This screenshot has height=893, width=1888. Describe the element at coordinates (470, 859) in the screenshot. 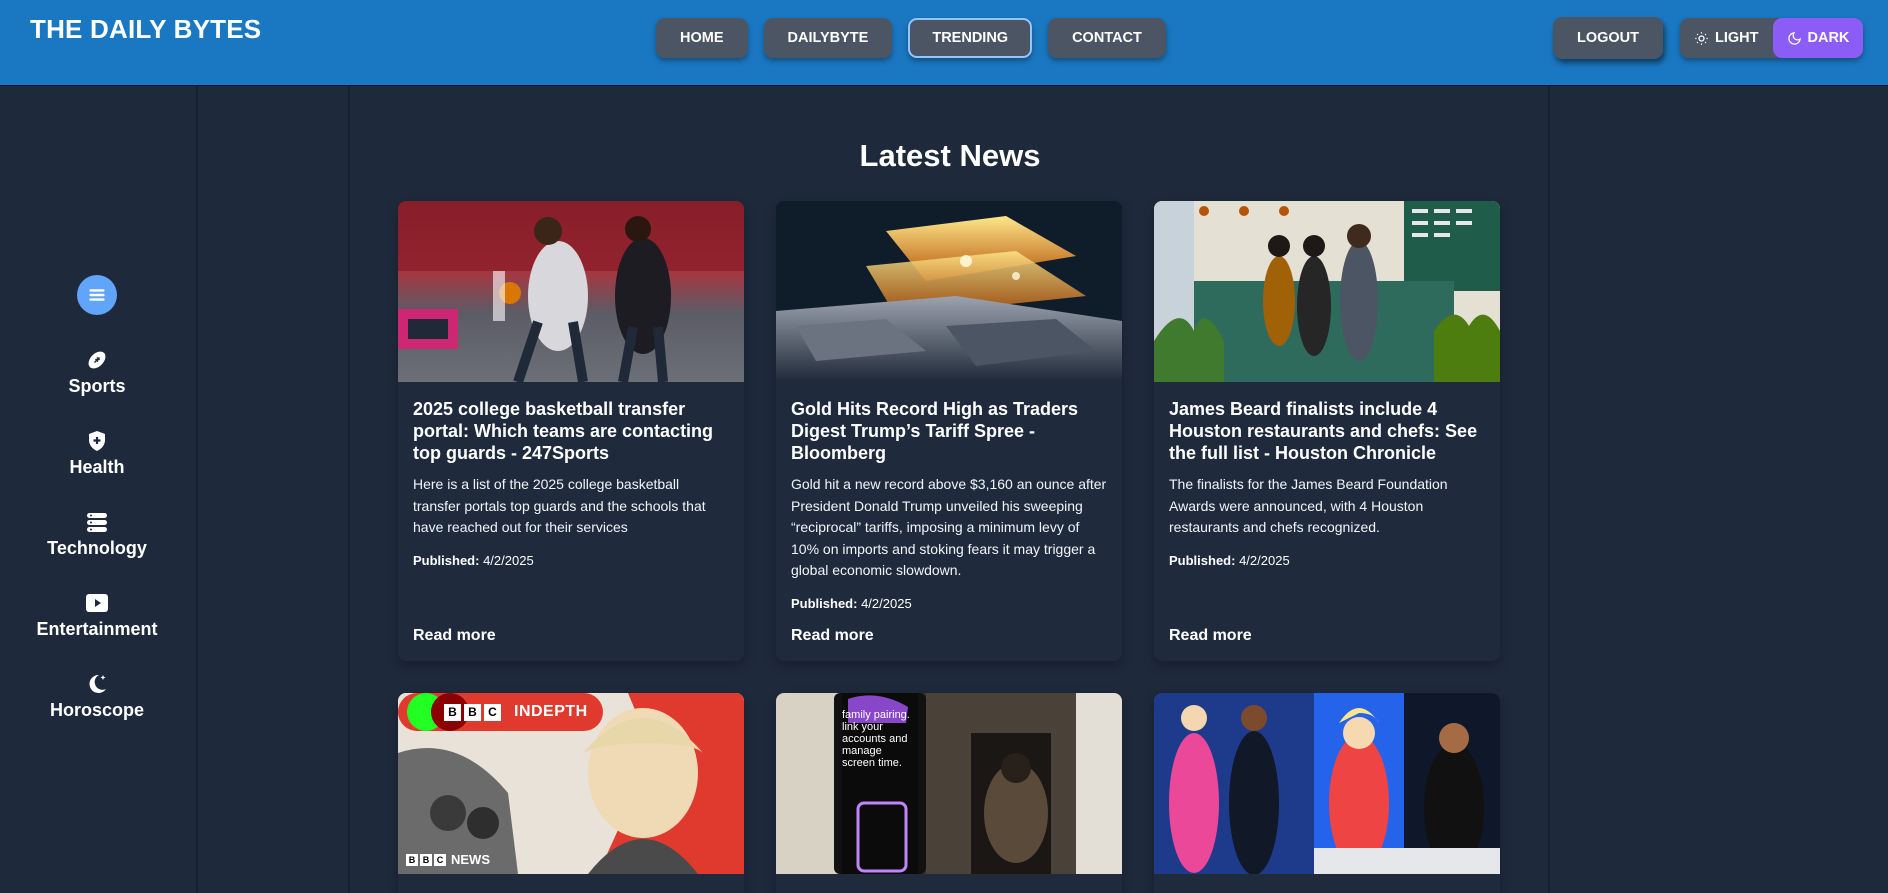

I see `bbc-news-label: NEWS` at that location.